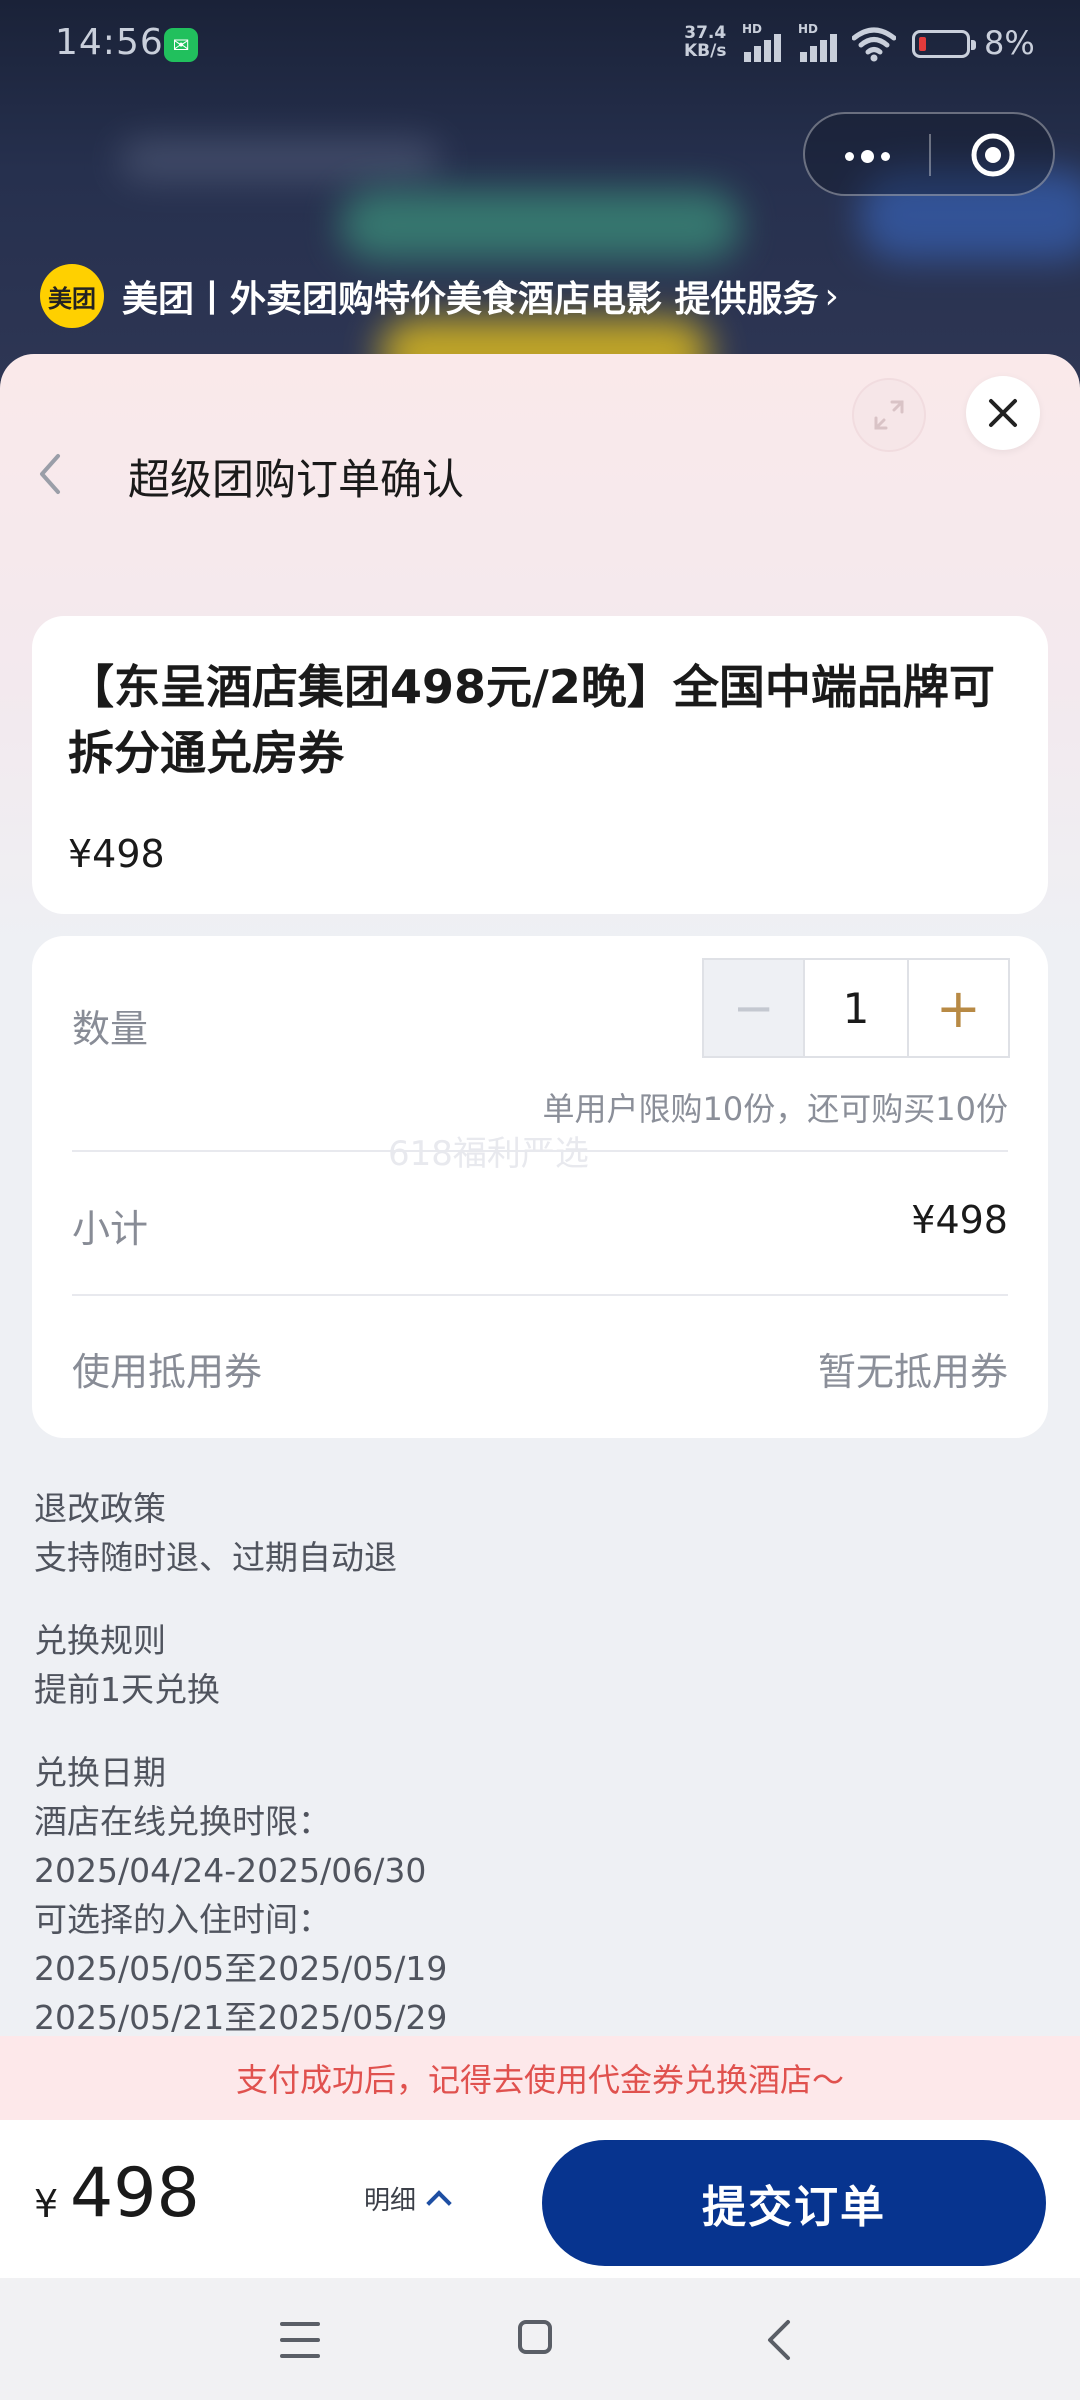 The image size is (1080, 2400). What do you see at coordinates (831, 296) in the screenshot?
I see `chevron-right-icon: ›` at bounding box center [831, 296].